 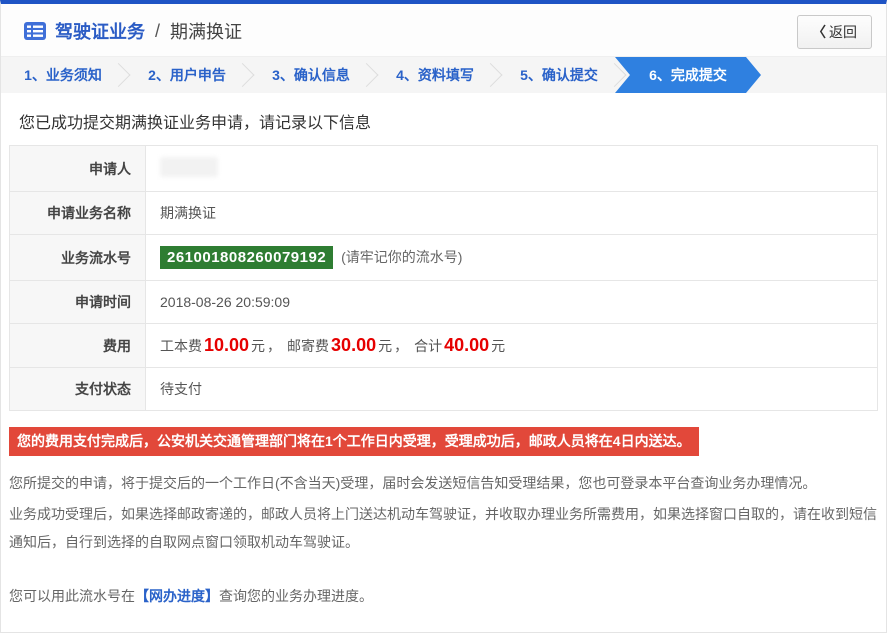 I want to click on page-title: 驾驶证业务, so click(x=100, y=31).